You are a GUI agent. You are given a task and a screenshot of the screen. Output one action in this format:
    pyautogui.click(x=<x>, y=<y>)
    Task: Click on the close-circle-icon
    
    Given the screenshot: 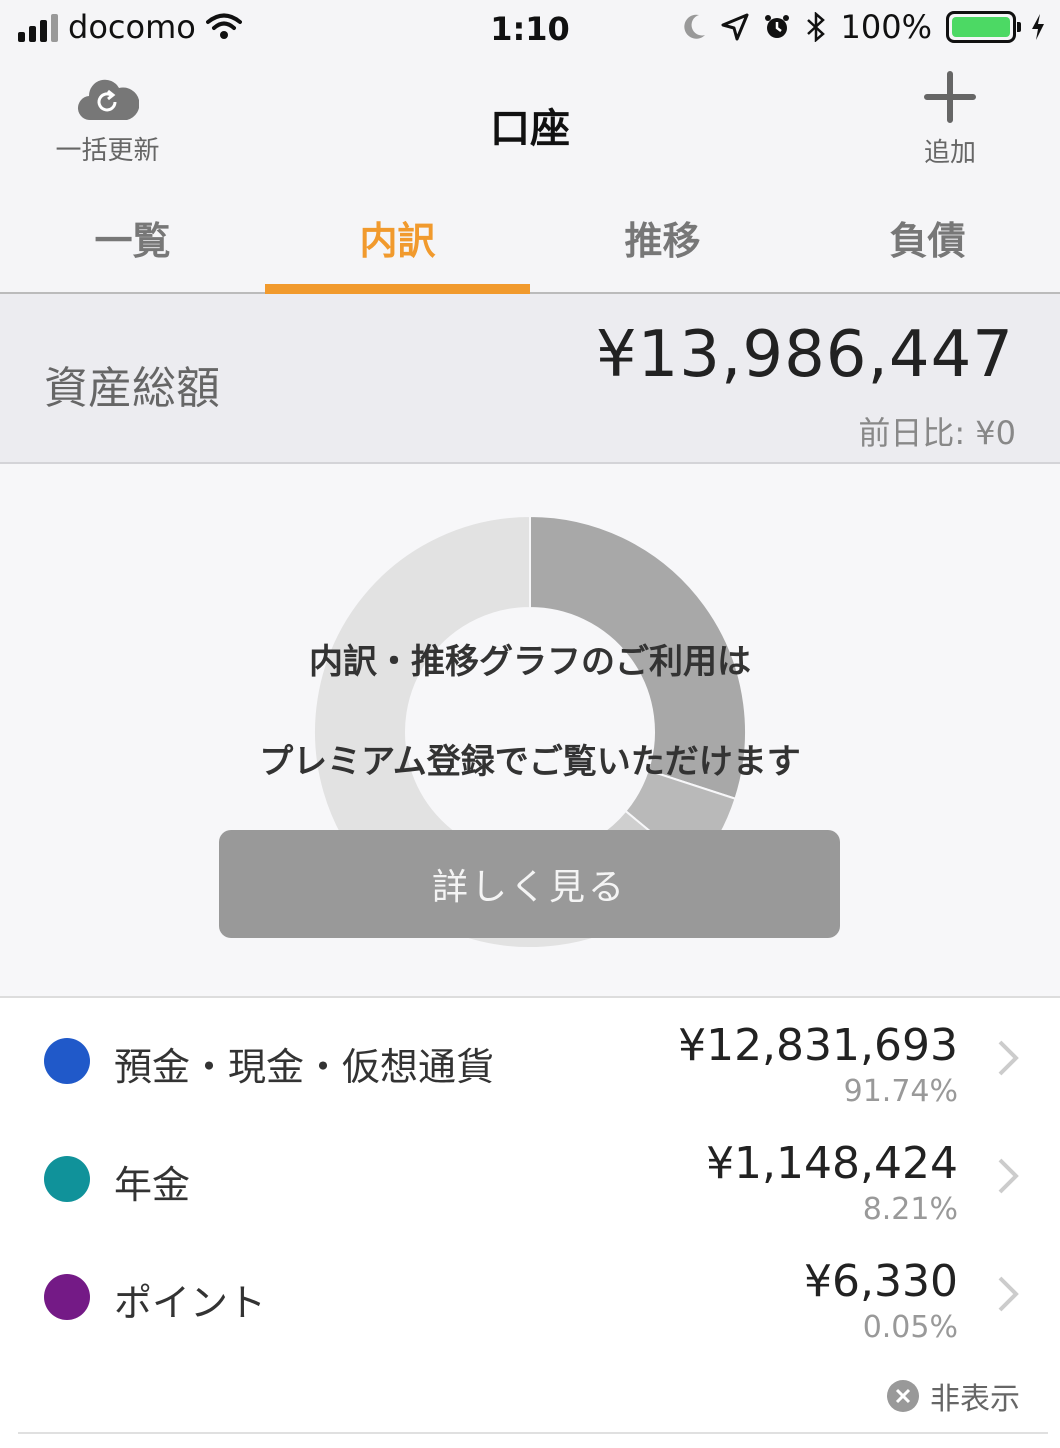 What is the action you would take?
    pyautogui.click(x=903, y=1396)
    